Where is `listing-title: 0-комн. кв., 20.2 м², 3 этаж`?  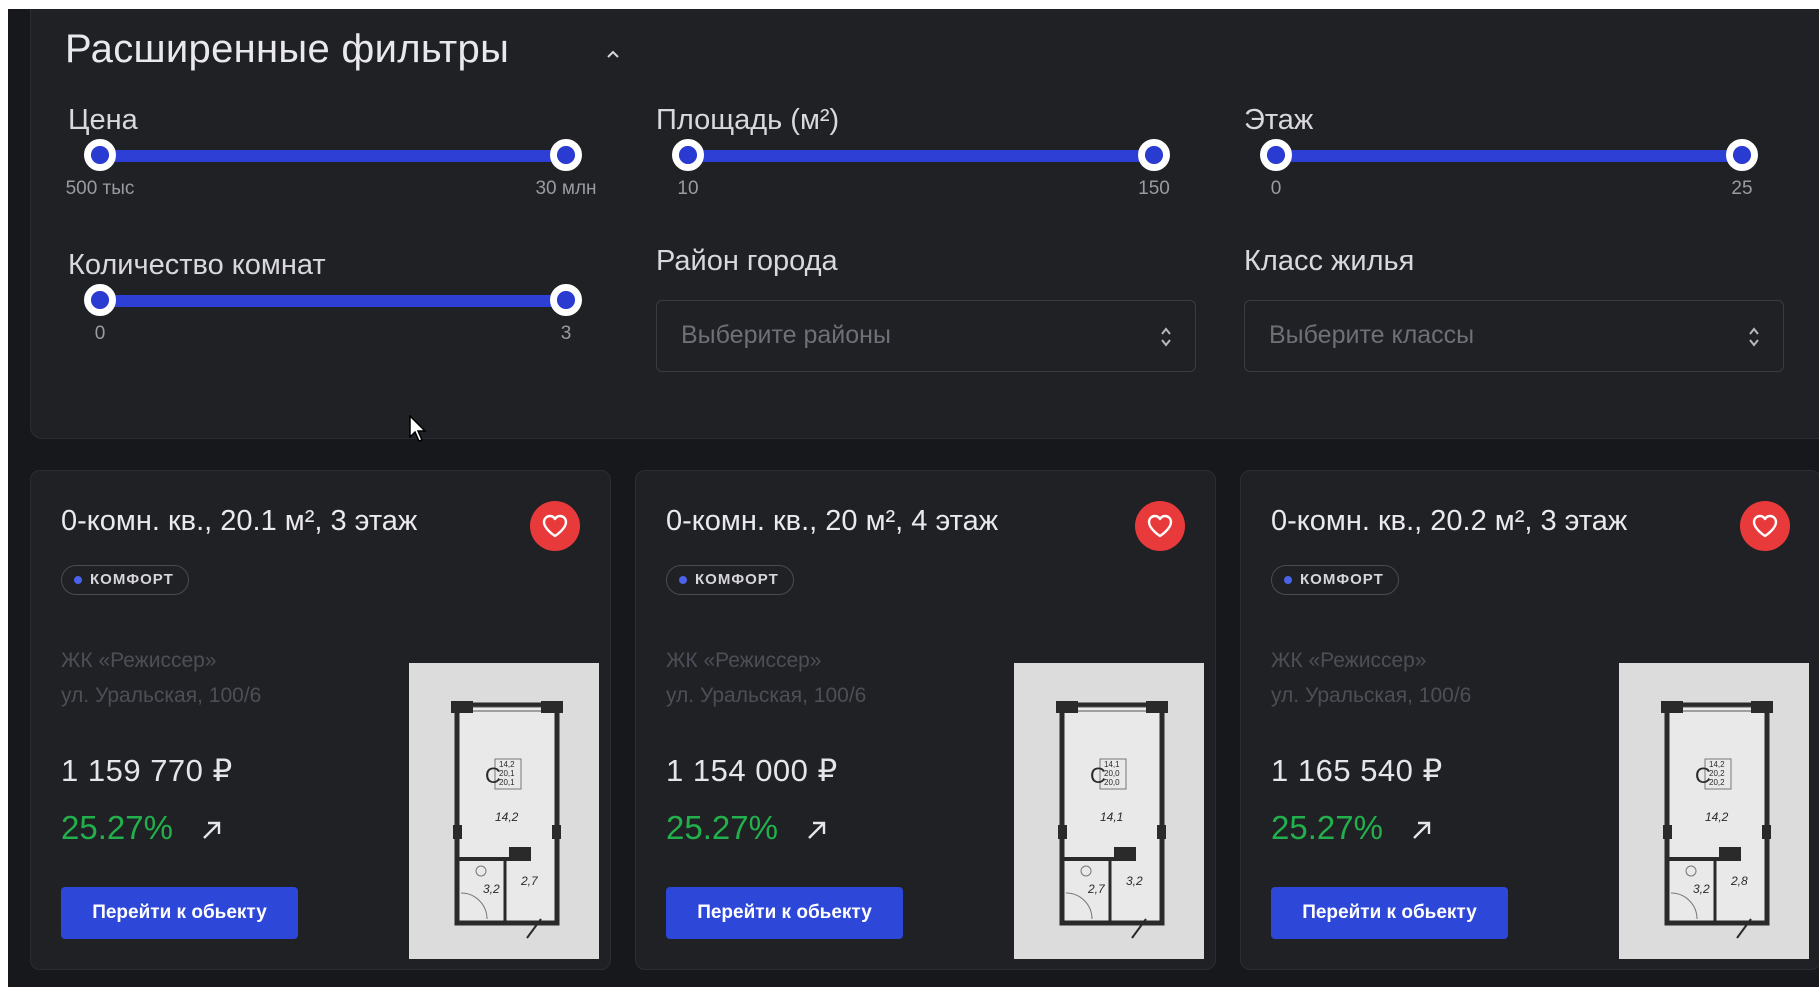
listing-title: 0-комн. кв., 20.2 м², 3 этаж is located at coordinates (1449, 521).